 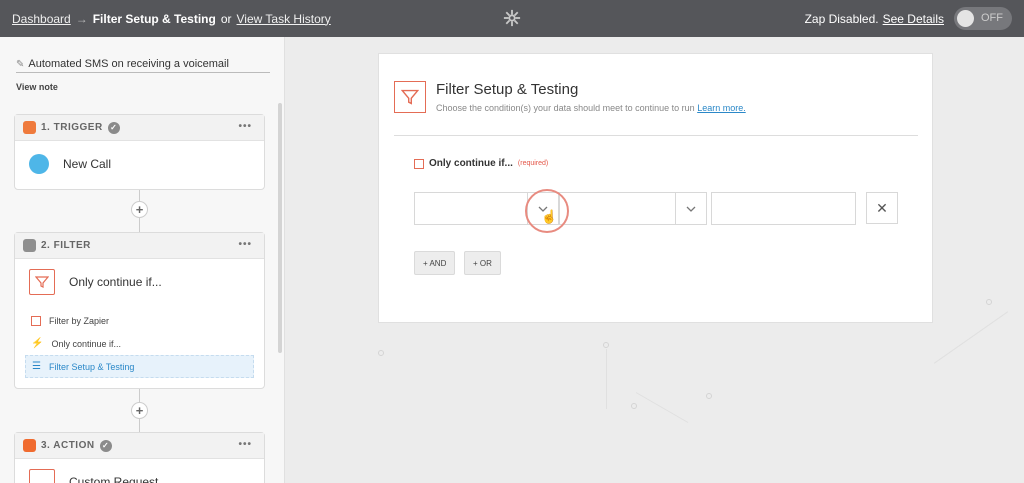 What do you see at coordinates (139, 366) in the screenshot?
I see `subitem-setup: ☰ Filter Setup & Testing` at bounding box center [139, 366].